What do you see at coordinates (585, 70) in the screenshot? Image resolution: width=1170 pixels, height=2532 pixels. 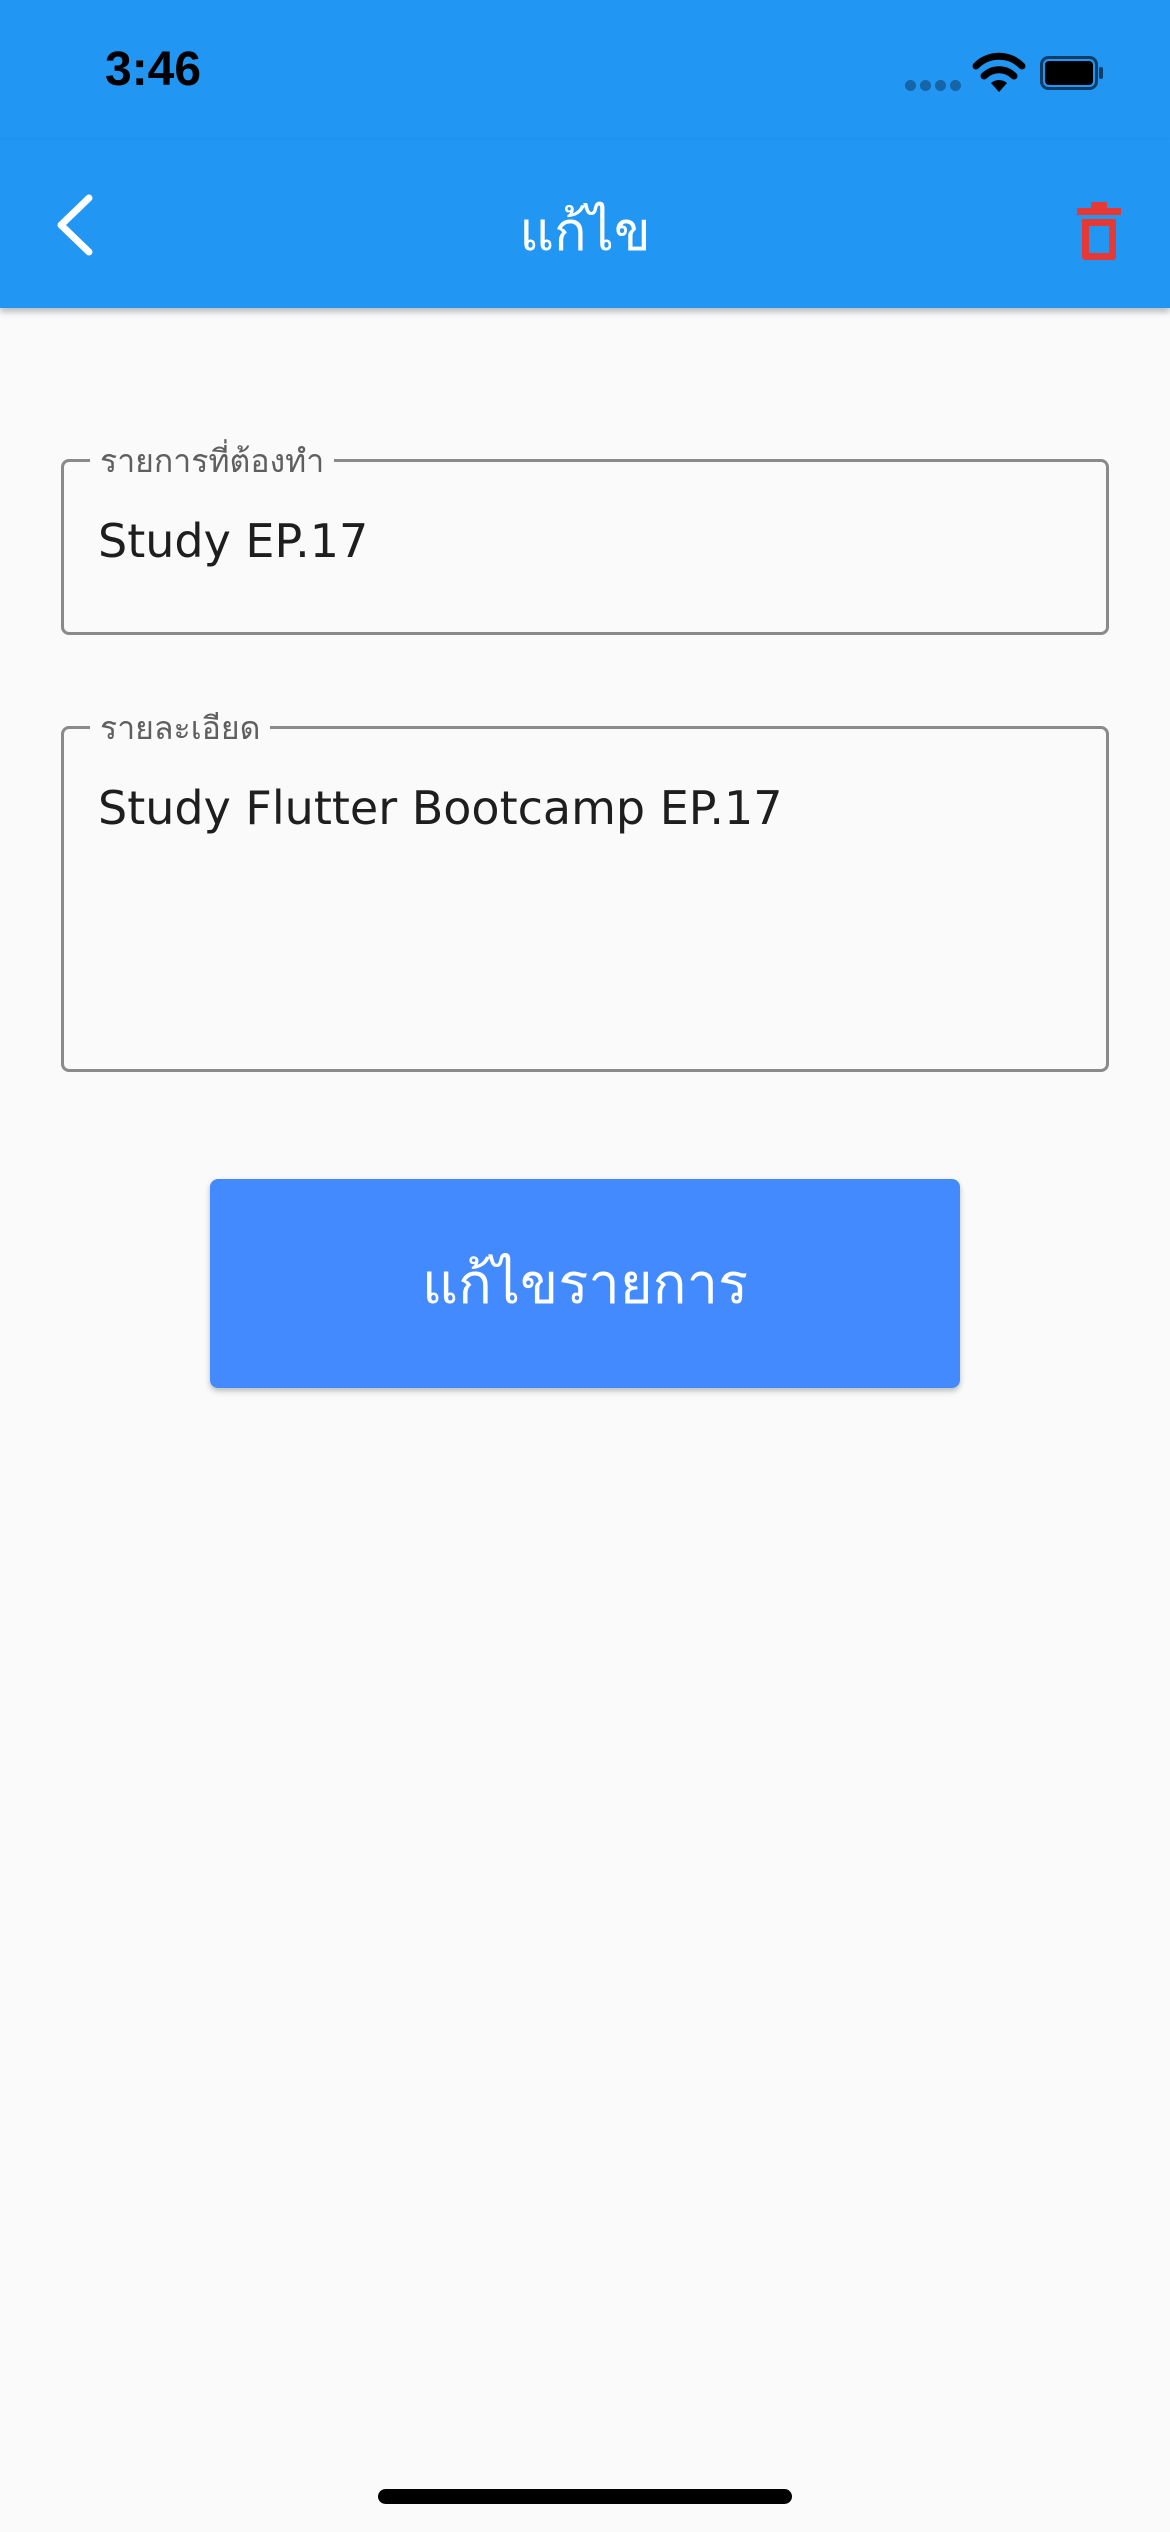 I see `status-bar: 3:46` at bounding box center [585, 70].